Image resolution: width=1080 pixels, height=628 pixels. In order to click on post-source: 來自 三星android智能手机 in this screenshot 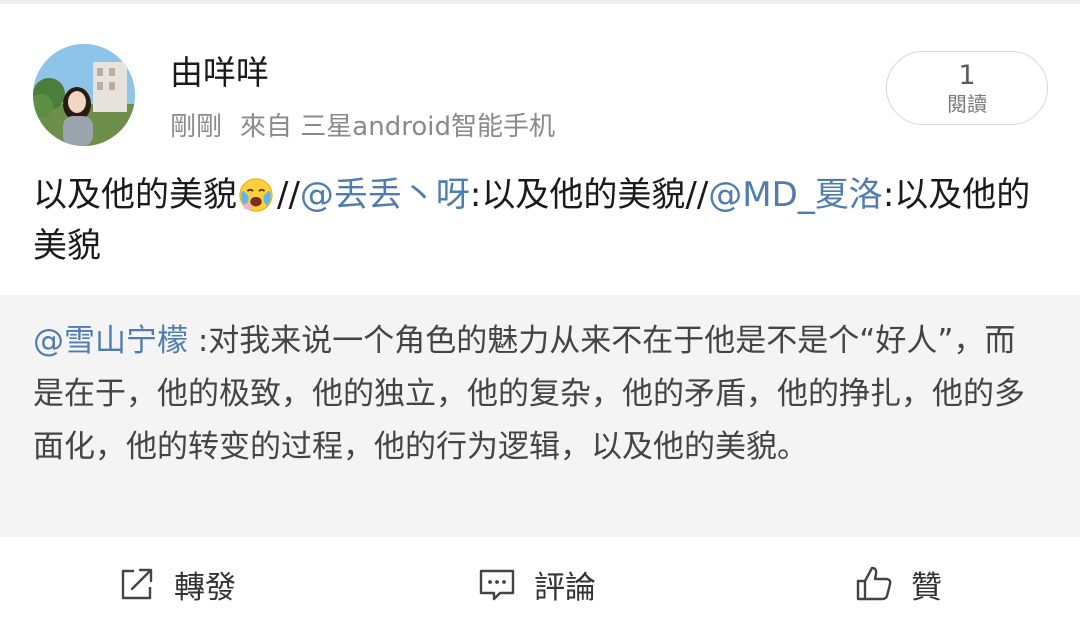, I will do `click(397, 127)`.